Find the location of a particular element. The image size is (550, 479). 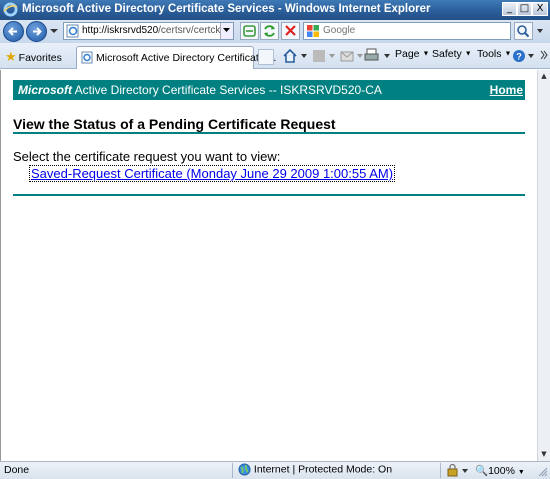

globe-icon is located at coordinates (244, 469).